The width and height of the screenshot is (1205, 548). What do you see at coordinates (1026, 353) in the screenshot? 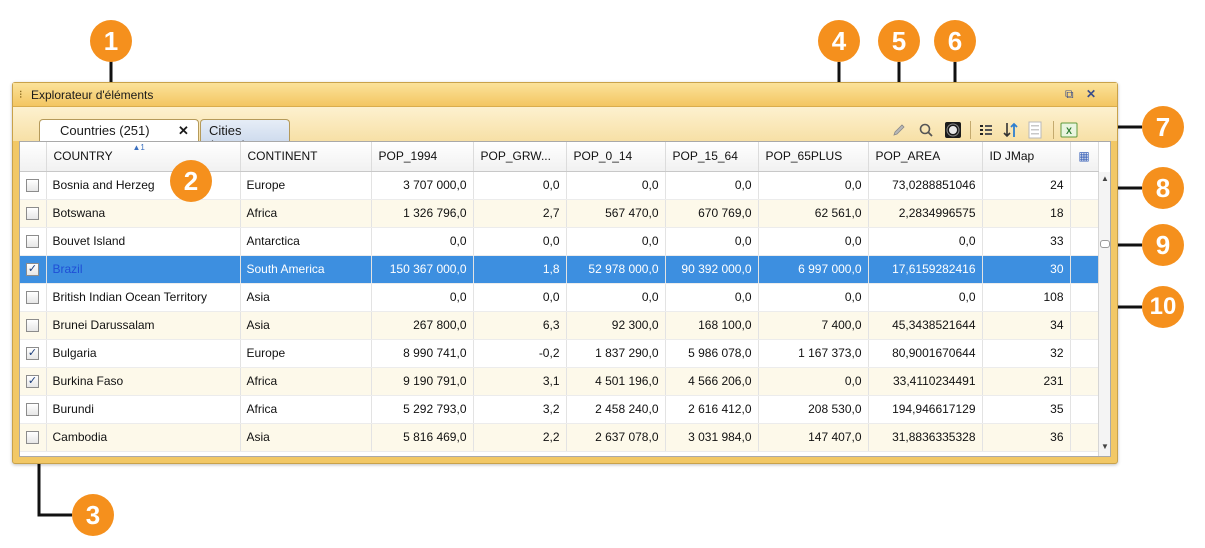
I see `cell-id-jmap: 32` at bounding box center [1026, 353].